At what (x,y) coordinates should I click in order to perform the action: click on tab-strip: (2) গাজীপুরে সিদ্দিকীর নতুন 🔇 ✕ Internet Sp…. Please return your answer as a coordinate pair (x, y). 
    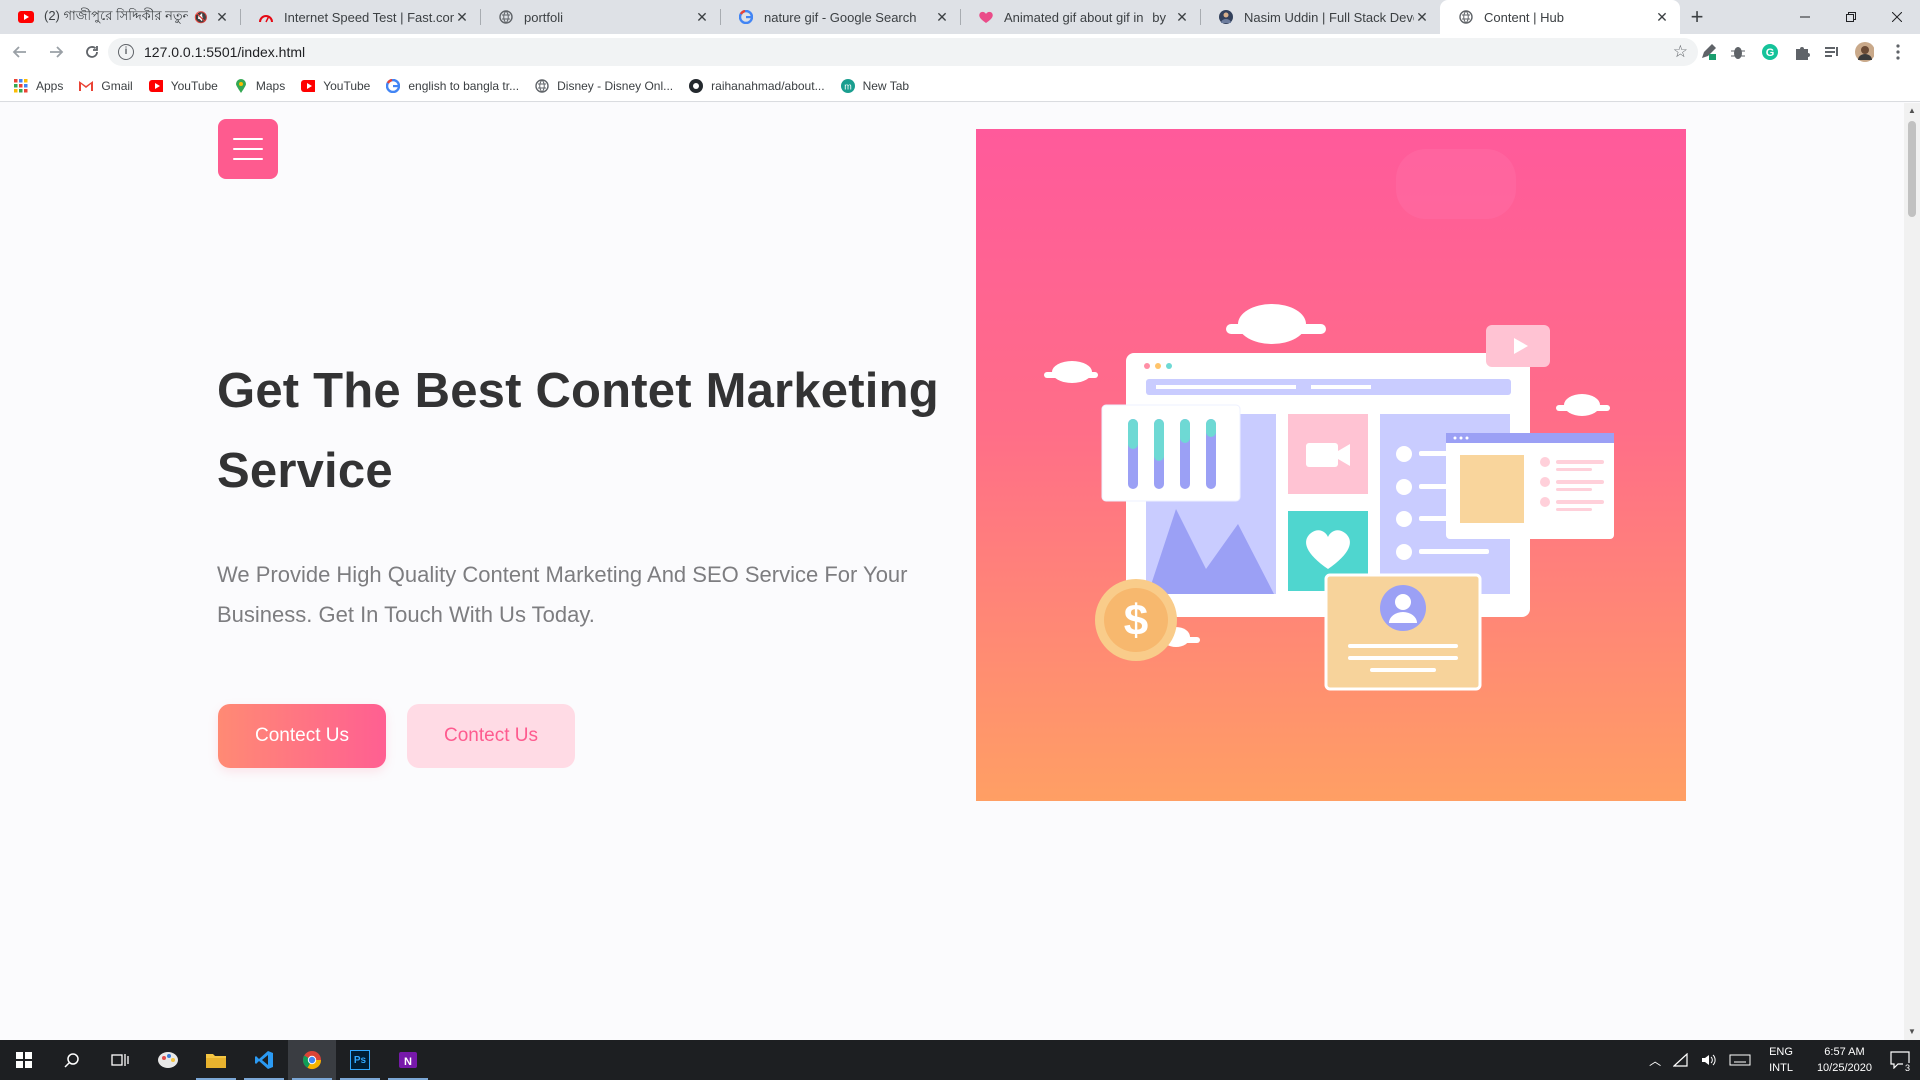
    Looking at the image, I should click on (960, 17).